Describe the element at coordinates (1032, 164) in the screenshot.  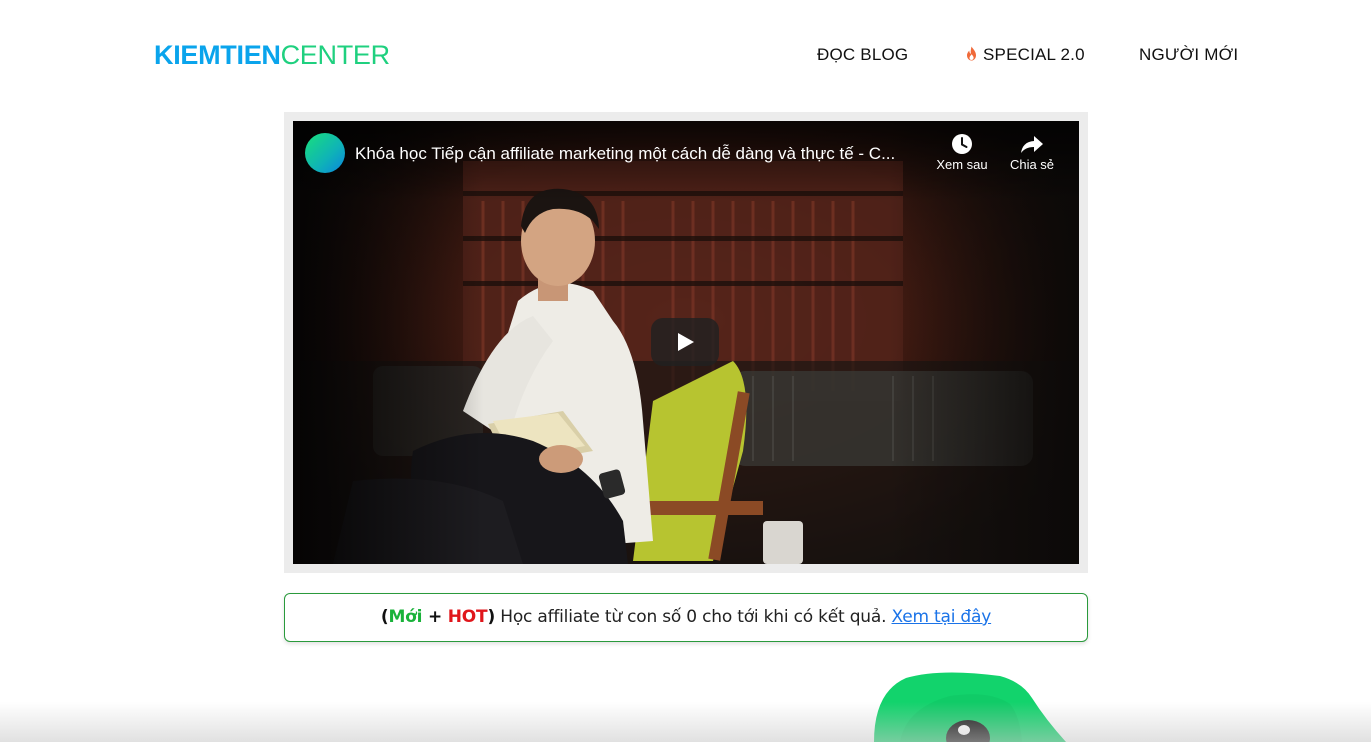
I see `share-label: Chia sẻ` at that location.